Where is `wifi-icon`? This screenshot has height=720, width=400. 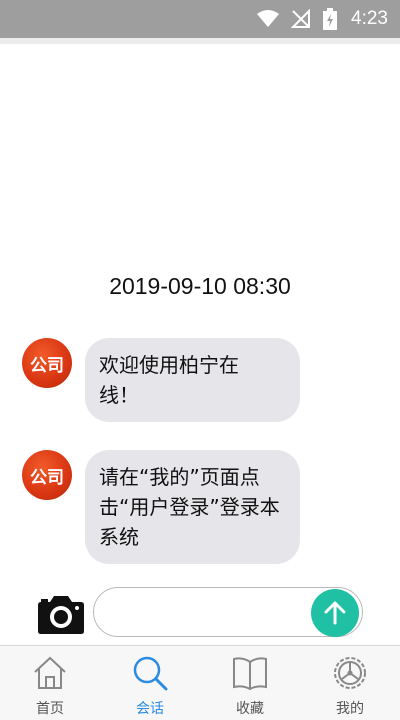
wifi-icon is located at coordinates (268, 18).